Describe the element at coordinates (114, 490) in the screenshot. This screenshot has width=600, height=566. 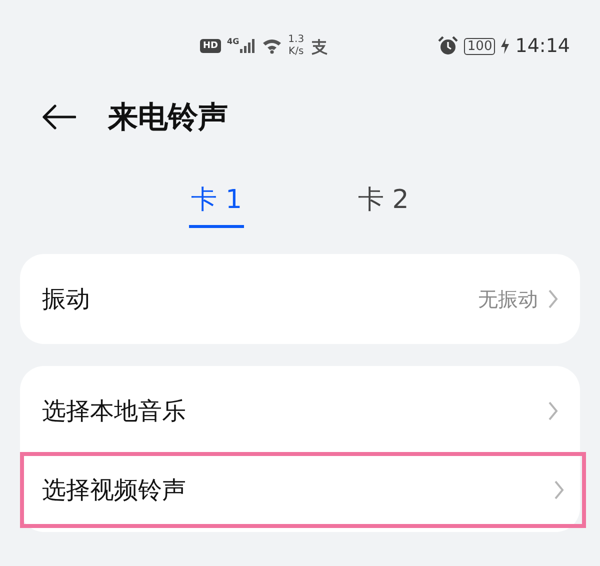
I see `row-label: 选择视频铃声` at that location.